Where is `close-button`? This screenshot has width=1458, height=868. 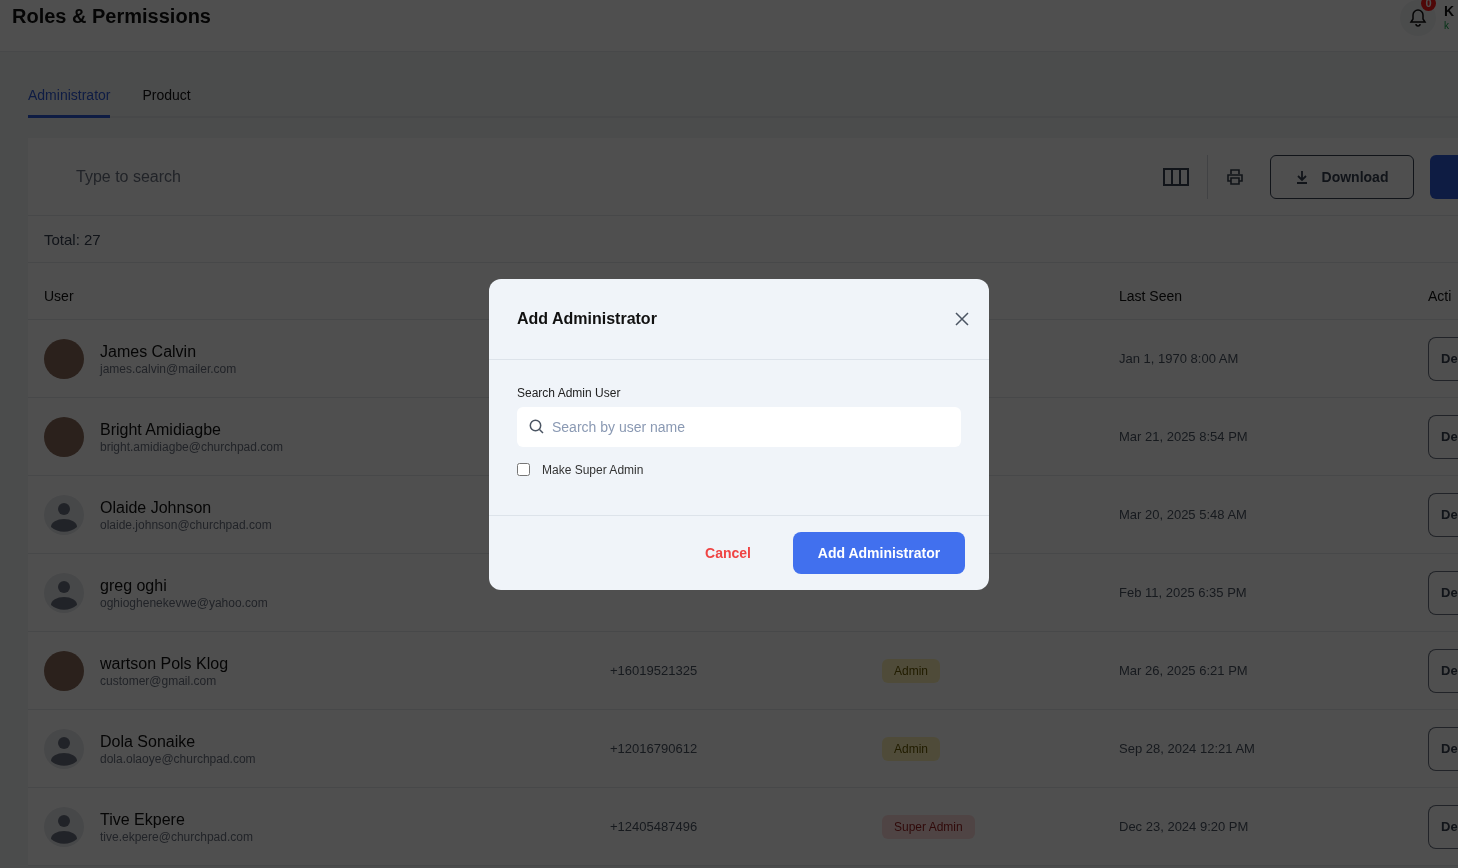
close-button is located at coordinates (962, 318).